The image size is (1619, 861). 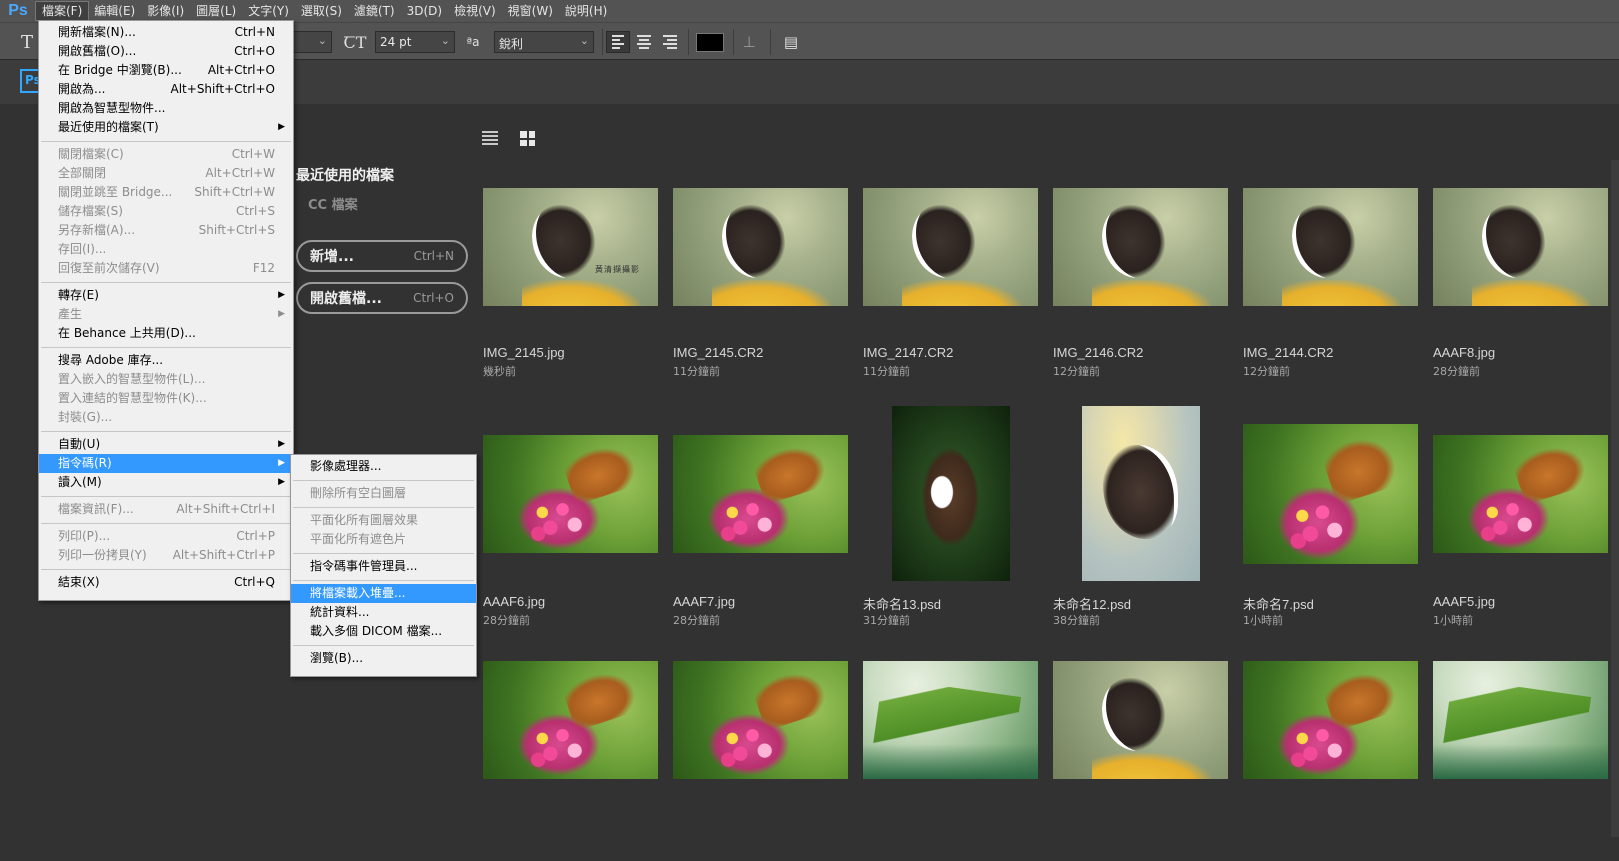 What do you see at coordinates (91, 154) in the screenshot?
I see `menu-item-label: 關閉檔案(C)` at bounding box center [91, 154].